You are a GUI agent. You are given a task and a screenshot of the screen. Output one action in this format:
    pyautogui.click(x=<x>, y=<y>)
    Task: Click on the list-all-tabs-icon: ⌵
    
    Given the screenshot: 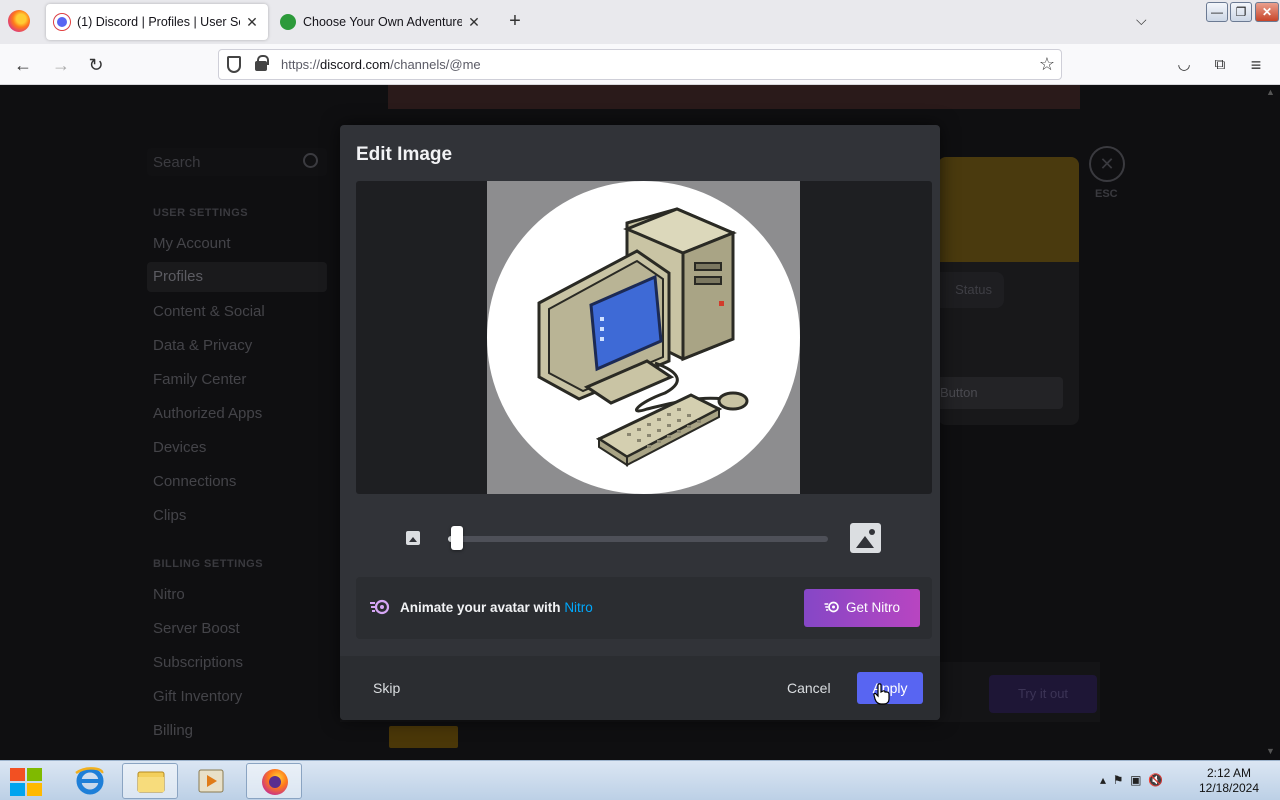 What is the action you would take?
    pyautogui.click(x=1141, y=20)
    